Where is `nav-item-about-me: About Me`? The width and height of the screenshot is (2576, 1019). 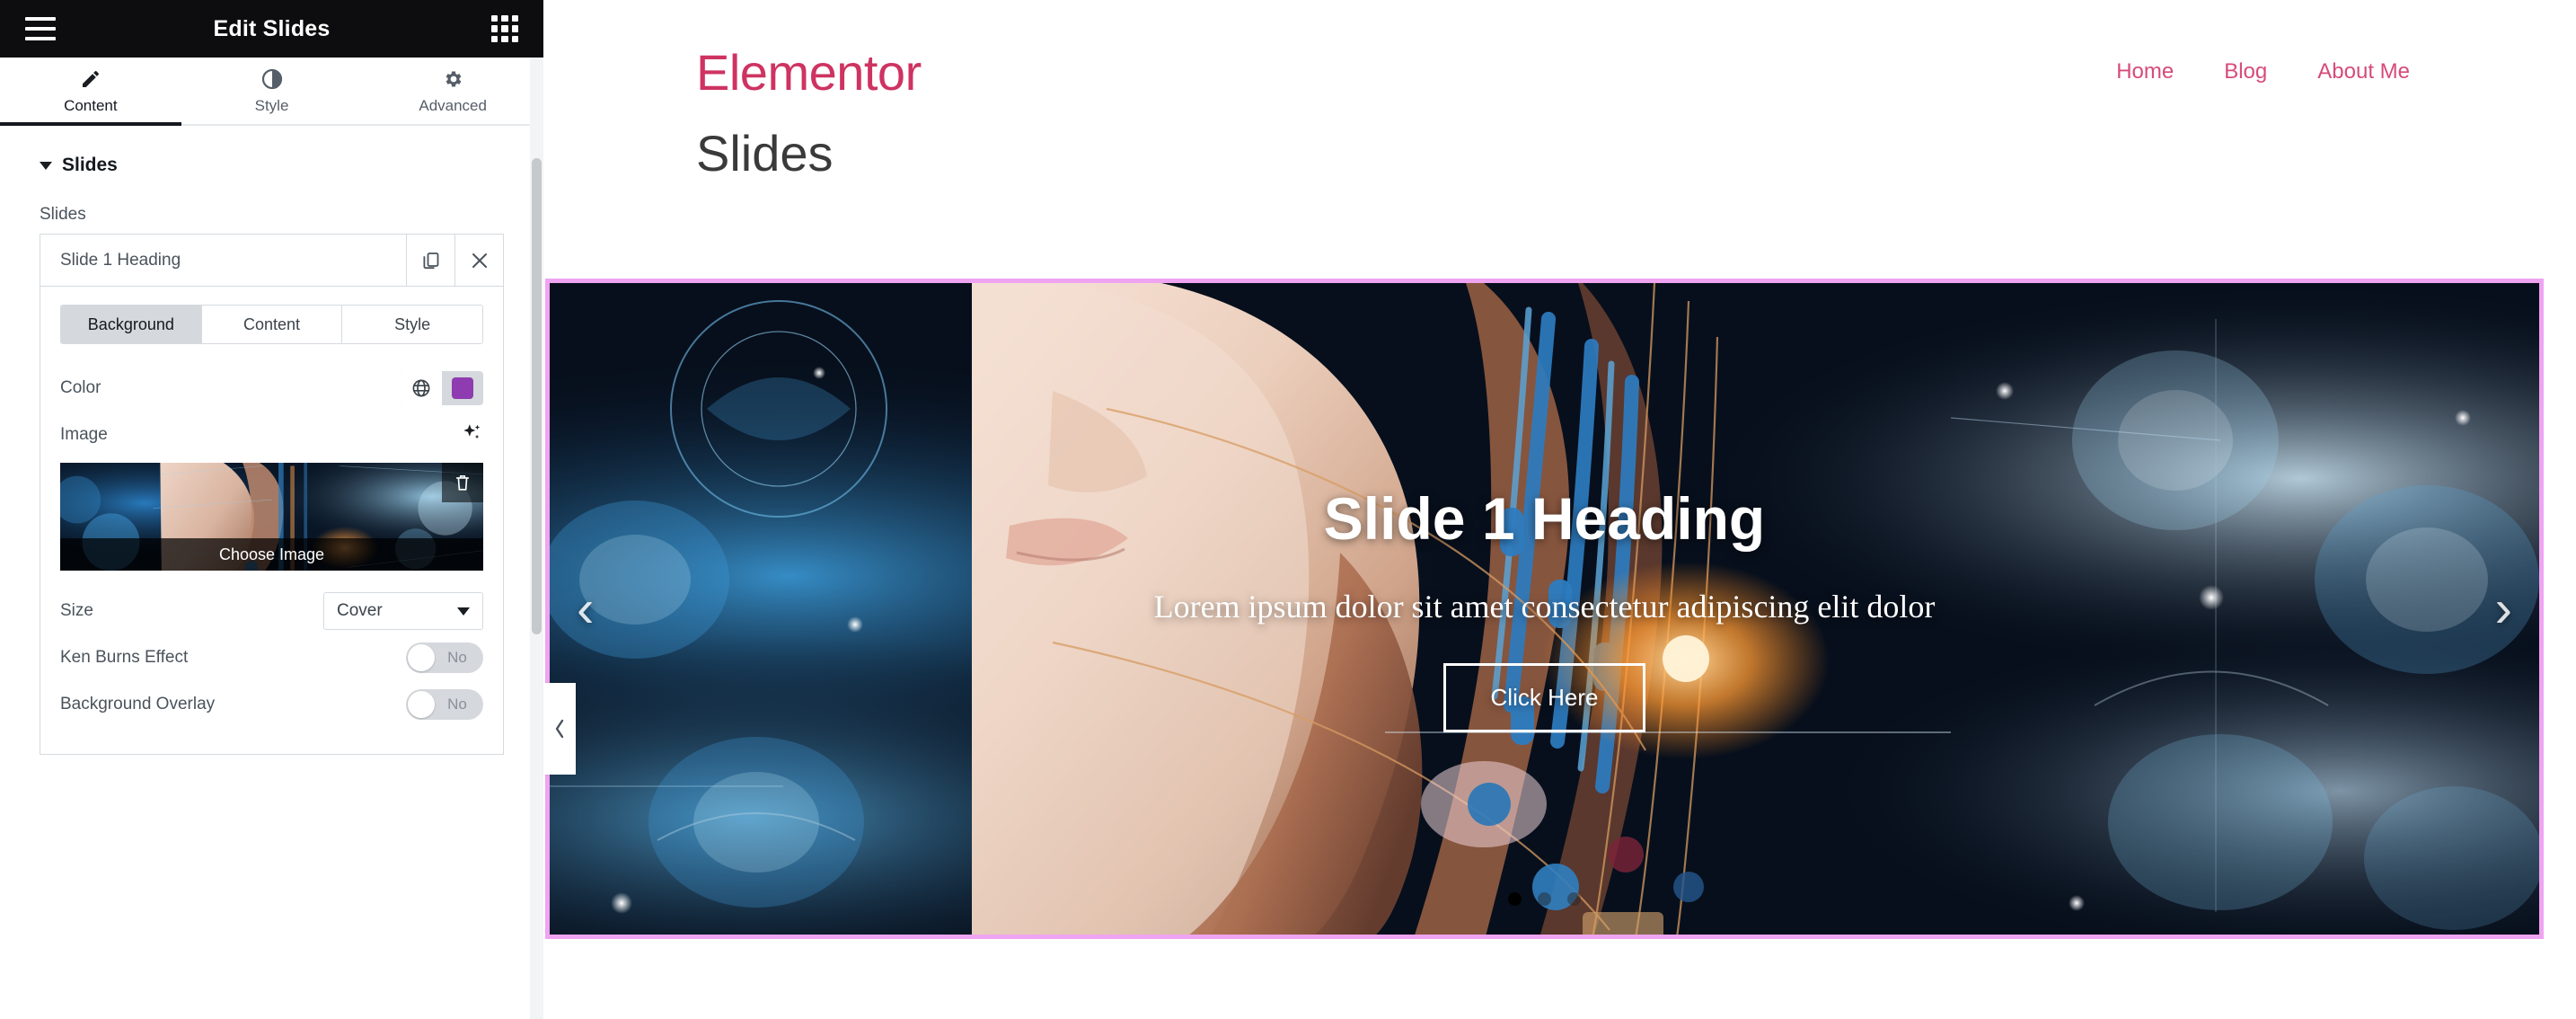 nav-item-about-me: About Me is located at coordinates (2363, 71).